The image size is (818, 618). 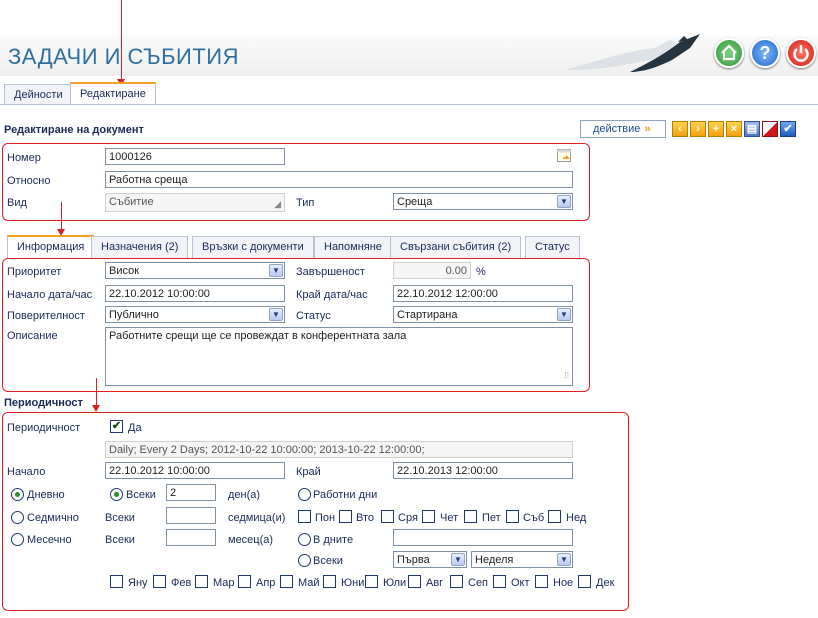 What do you see at coordinates (387, 516) in the screenshot?
I see `weekday-checkbox-wed` at bounding box center [387, 516].